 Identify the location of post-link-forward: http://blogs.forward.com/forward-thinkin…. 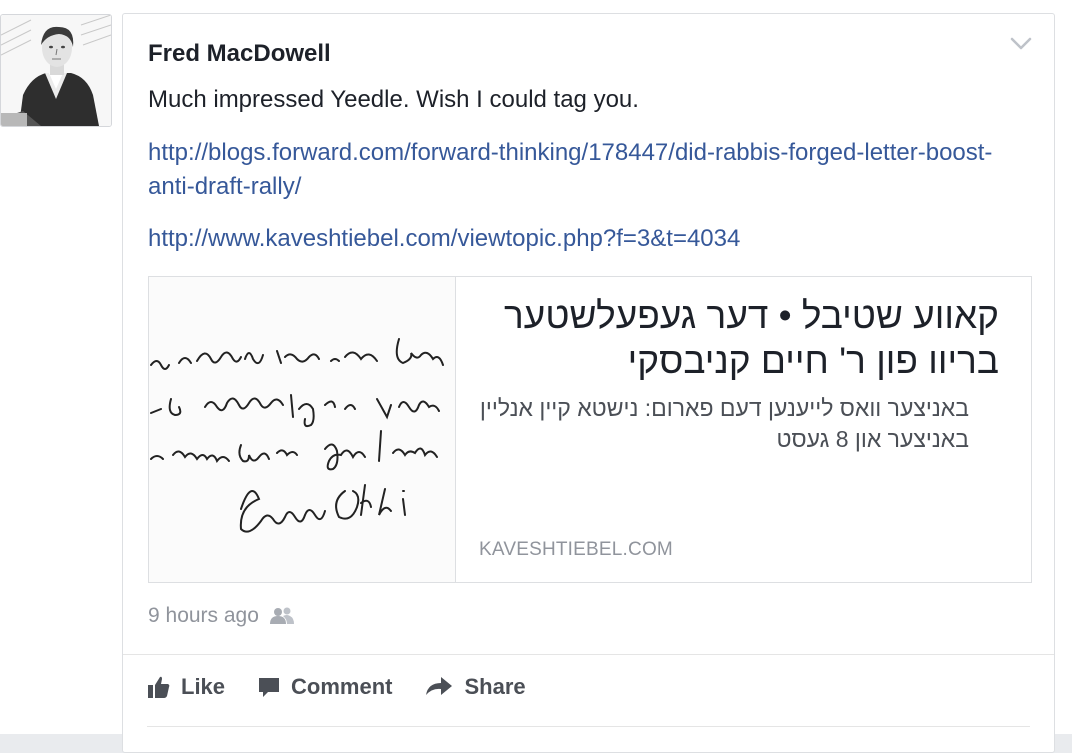
(578, 170).